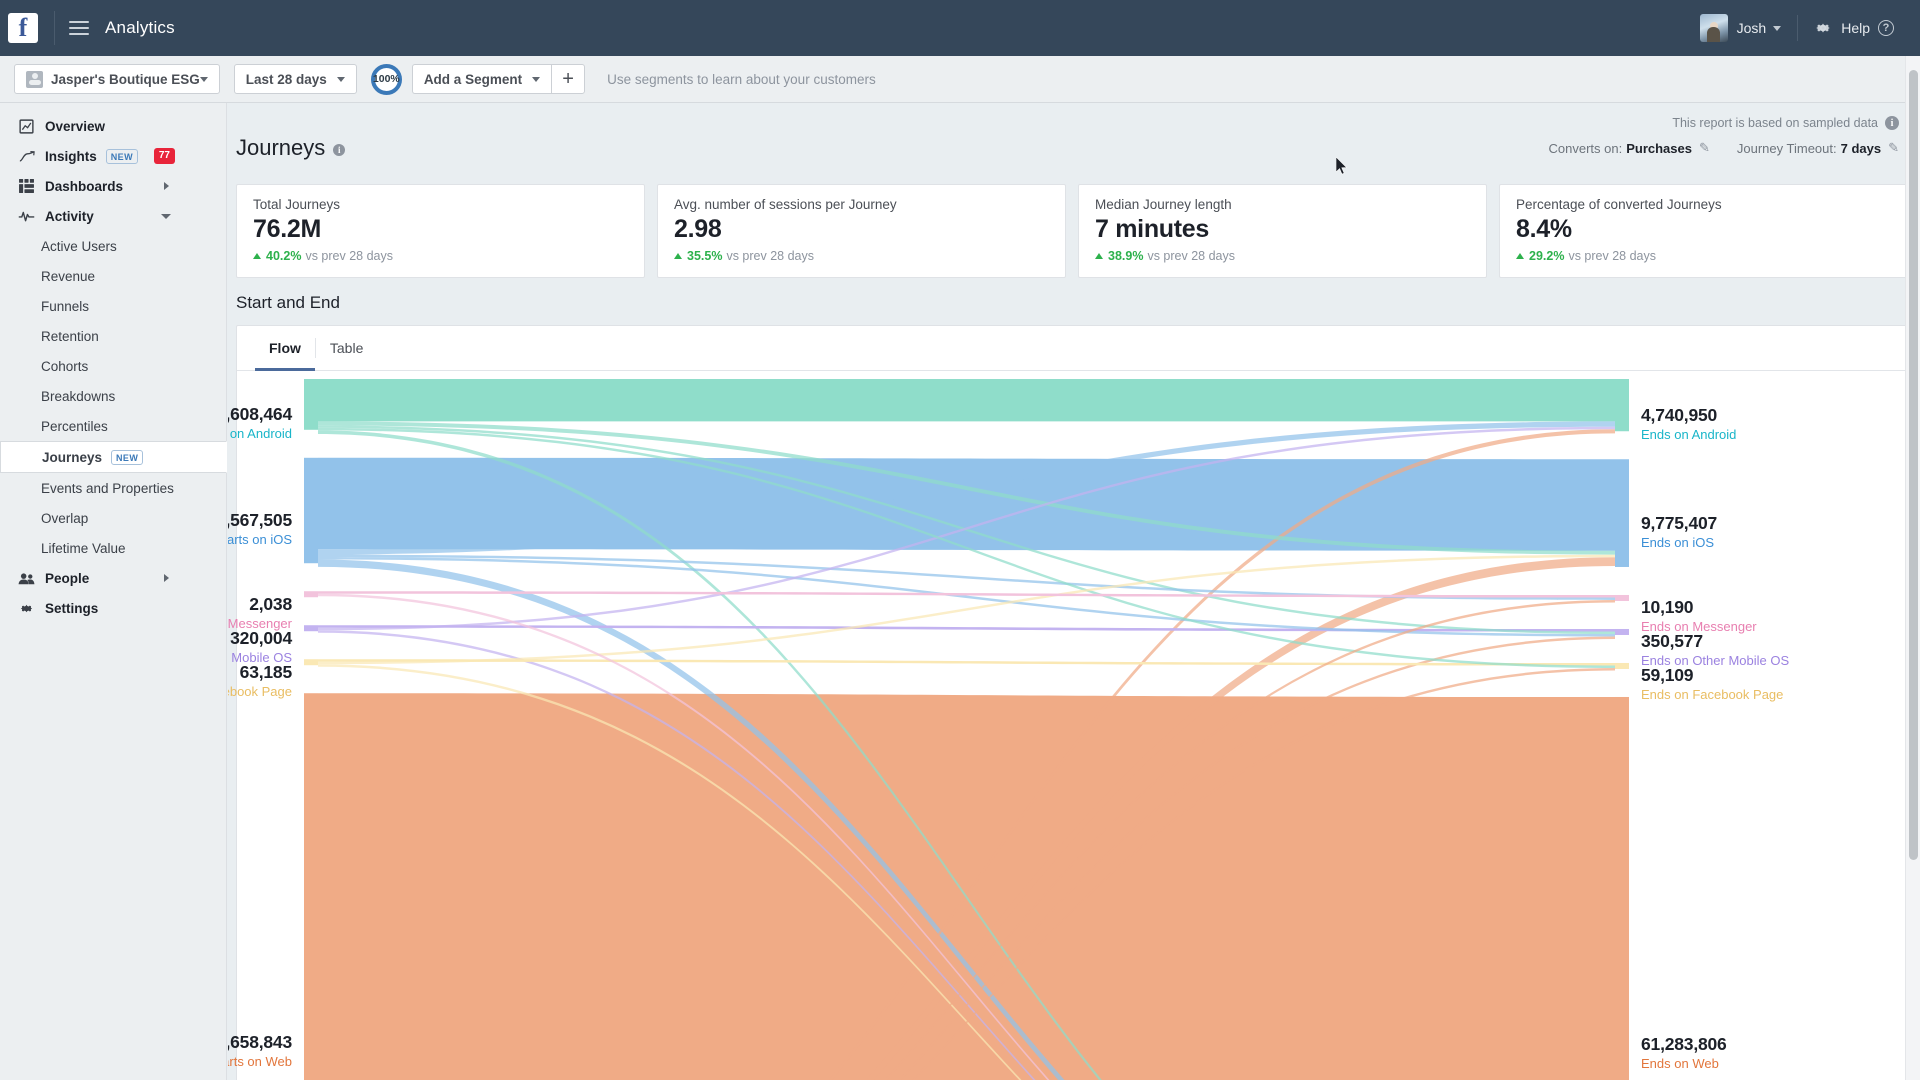 This screenshot has height=1080, width=1920. What do you see at coordinates (288, 302) in the screenshot?
I see `section-title: Start and End` at bounding box center [288, 302].